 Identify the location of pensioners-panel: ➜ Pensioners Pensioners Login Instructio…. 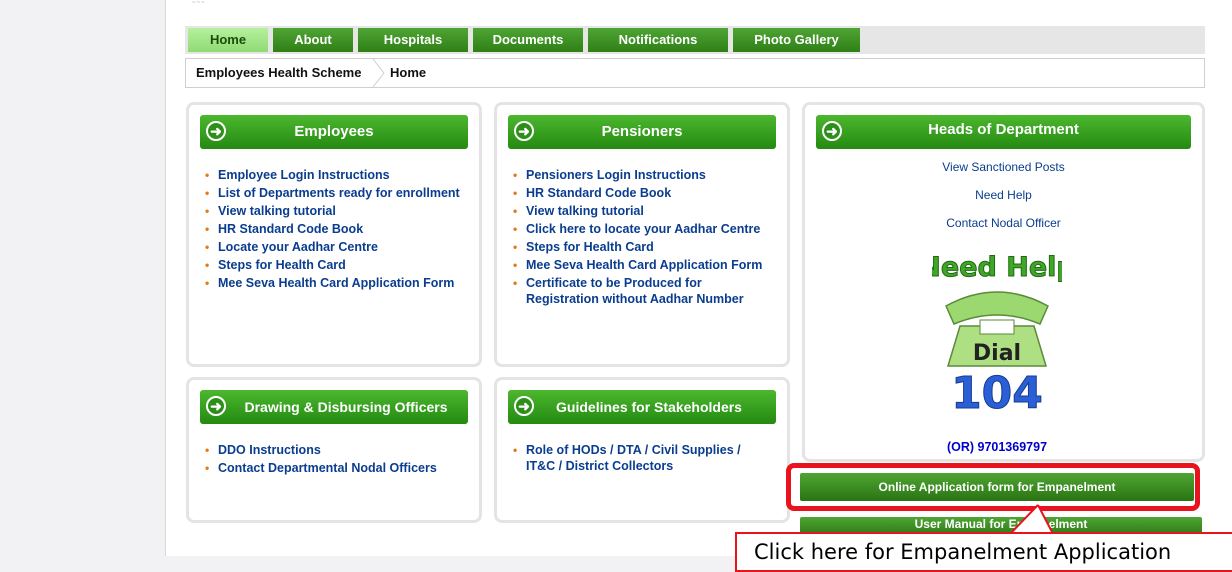
(642, 234).